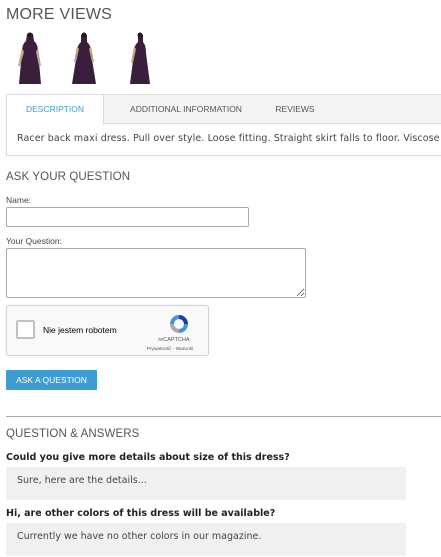 The image size is (441, 557). I want to click on recaptcha-links: Prywatność - Warunki, so click(170, 349).